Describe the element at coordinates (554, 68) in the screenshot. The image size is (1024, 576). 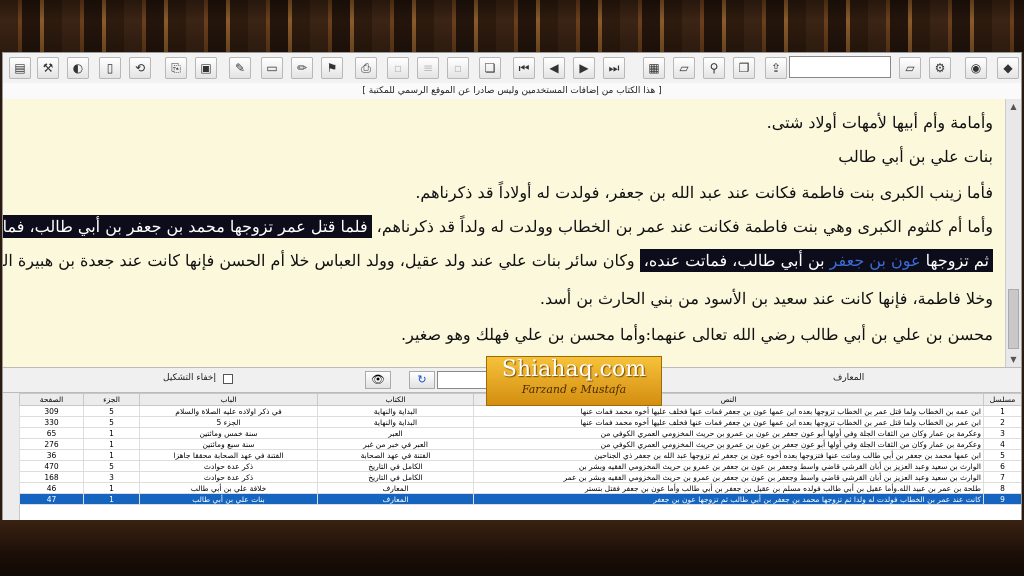
I see `prev-icon: ◀` at that location.